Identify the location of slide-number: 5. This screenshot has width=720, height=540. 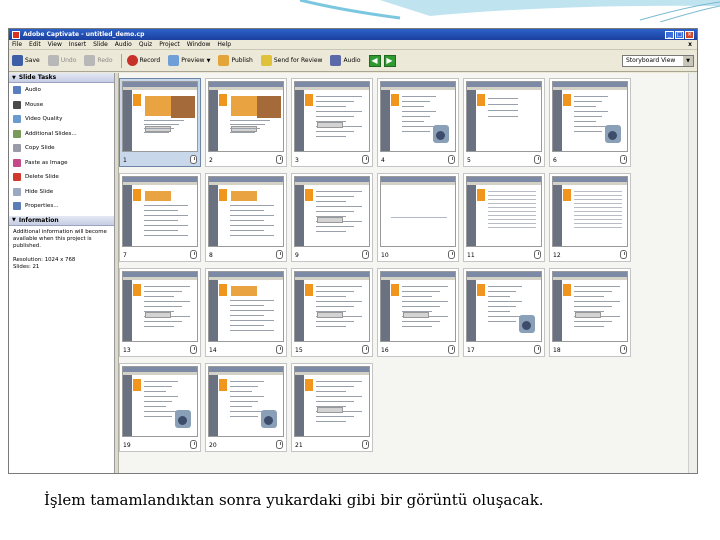
(469, 160).